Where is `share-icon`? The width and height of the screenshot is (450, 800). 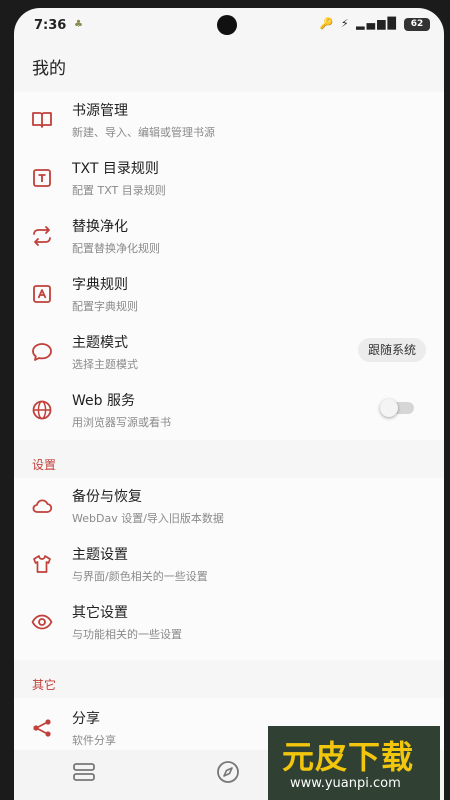
share-icon is located at coordinates (42, 728).